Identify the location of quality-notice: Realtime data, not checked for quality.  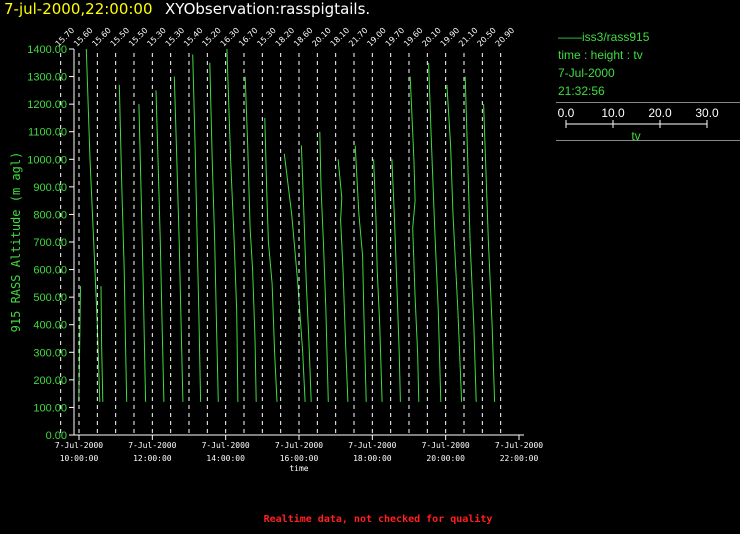
(378, 519).